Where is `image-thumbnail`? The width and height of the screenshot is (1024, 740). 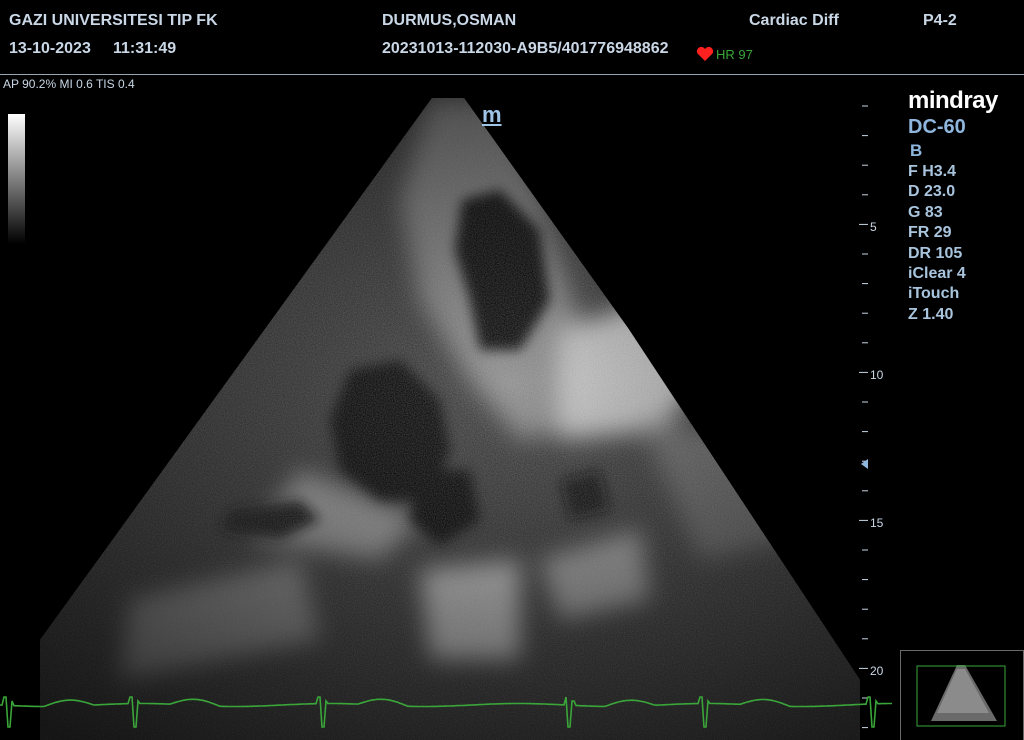 image-thumbnail is located at coordinates (962, 695).